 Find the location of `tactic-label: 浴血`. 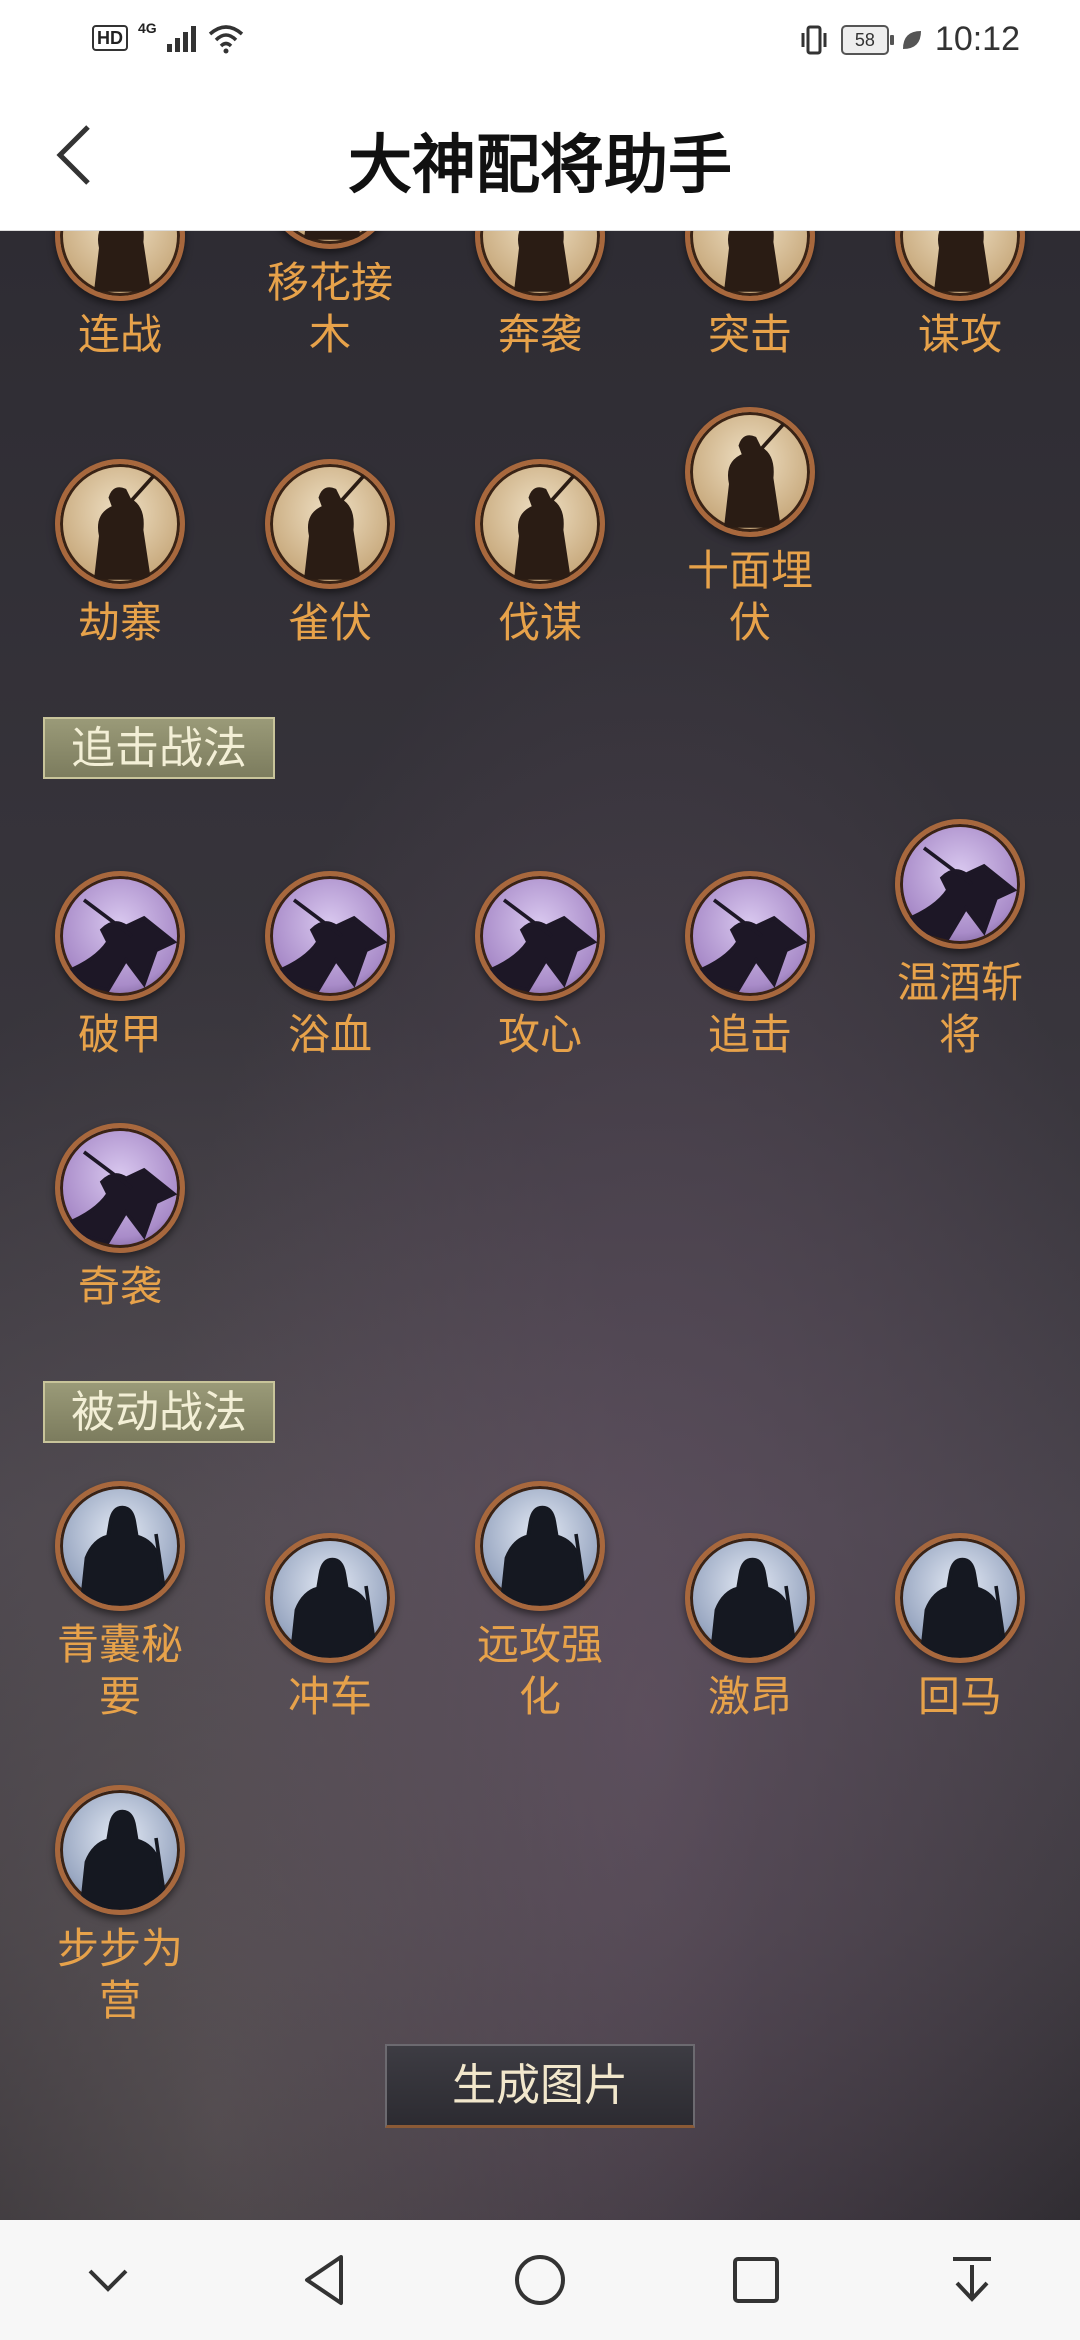

tactic-label: 浴血 is located at coordinates (329, 1034).